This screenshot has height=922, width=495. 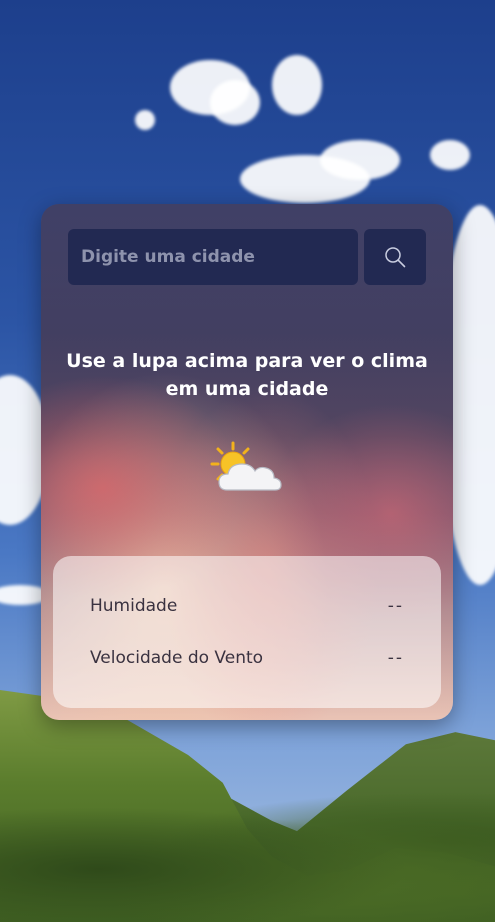 I want to click on humidity-row: Humidade --, so click(x=247, y=606).